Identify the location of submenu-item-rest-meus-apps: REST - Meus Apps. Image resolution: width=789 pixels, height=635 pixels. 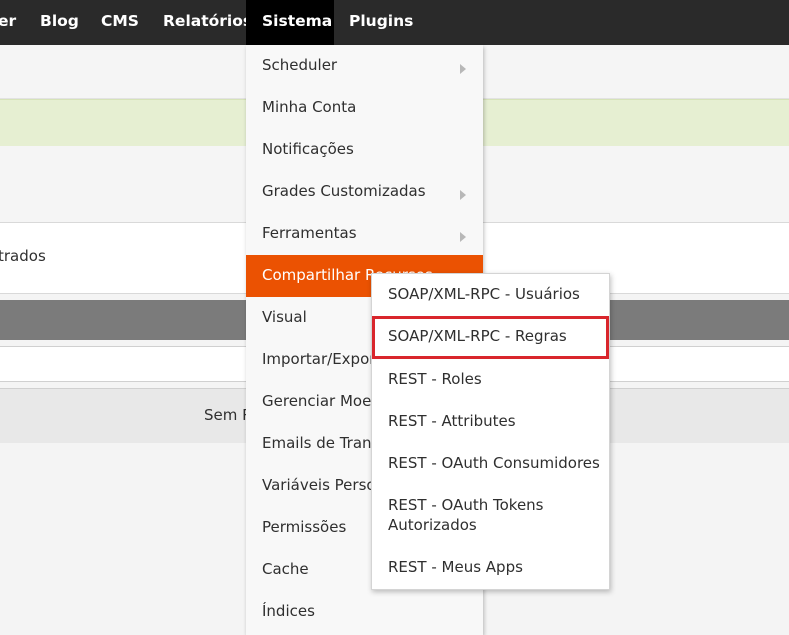
(490, 568).